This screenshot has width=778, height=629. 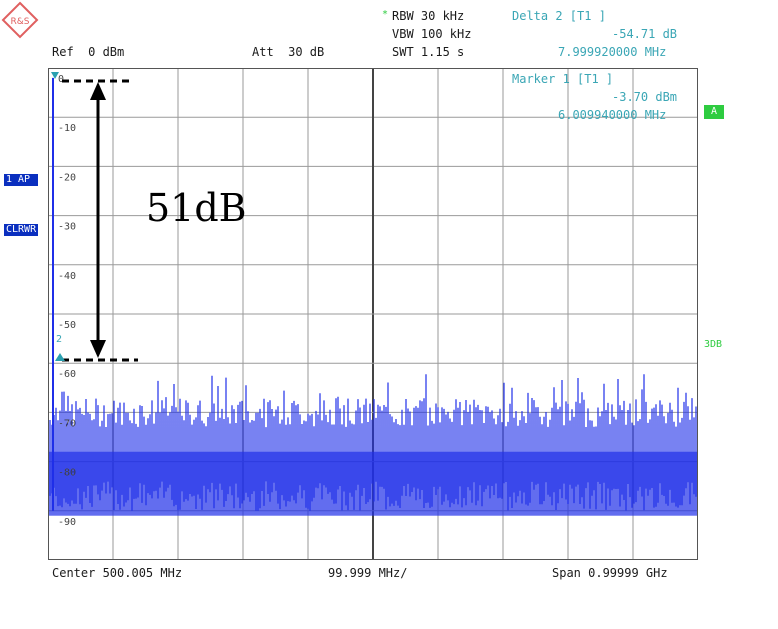 I want to click on annotation-overlay, so click(x=94, y=217).